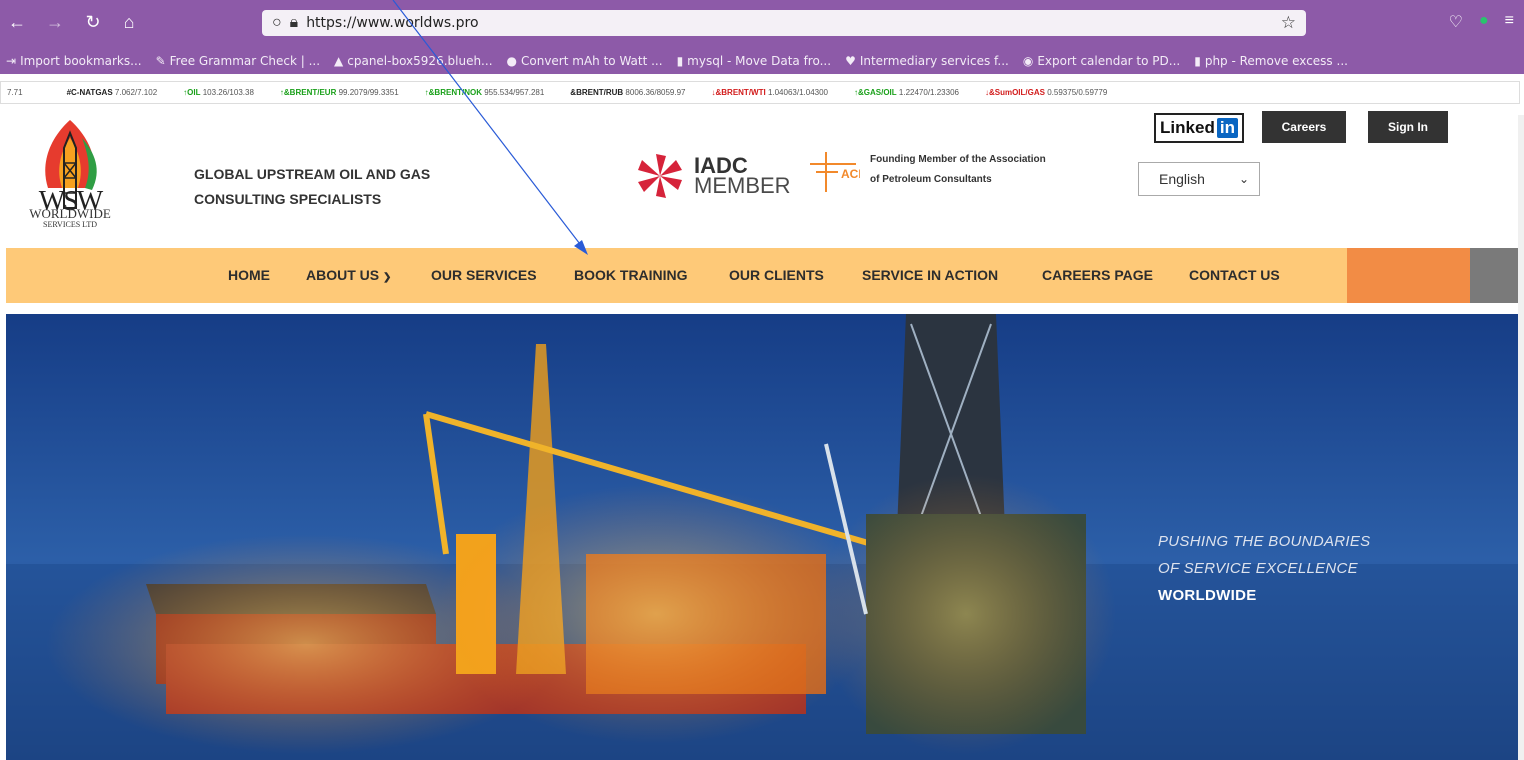 Image resolution: width=1524 pixels, height=760 pixels. I want to click on import-icon: ⇥, so click(11, 61).